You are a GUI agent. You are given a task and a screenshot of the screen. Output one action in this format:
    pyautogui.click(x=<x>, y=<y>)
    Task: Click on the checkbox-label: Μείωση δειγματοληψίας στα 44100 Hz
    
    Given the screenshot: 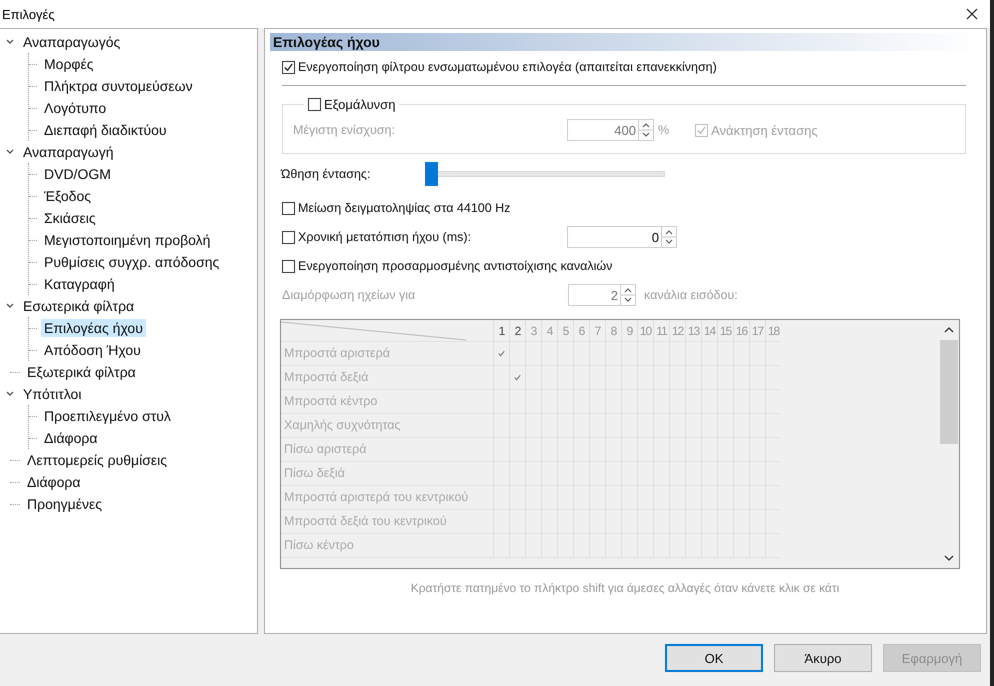 What is the action you would take?
    pyautogui.click(x=404, y=208)
    